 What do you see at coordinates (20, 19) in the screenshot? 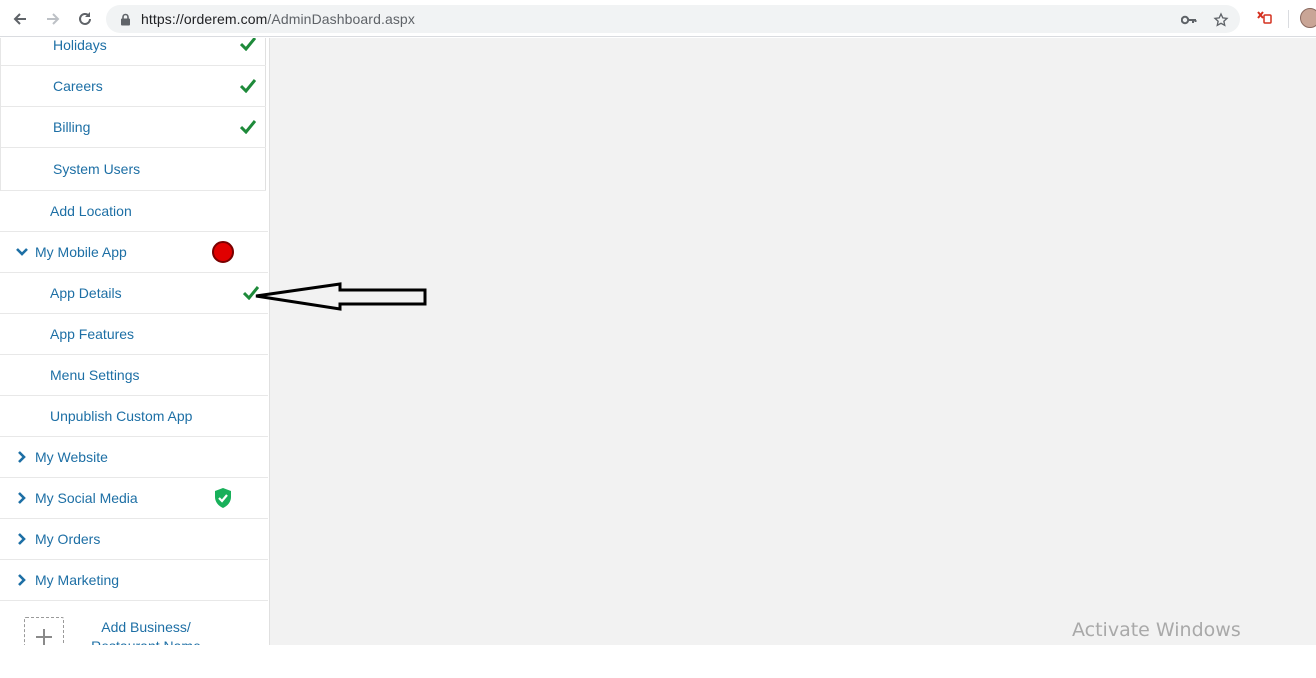
I see `back-arrow-icon` at bounding box center [20, 19].